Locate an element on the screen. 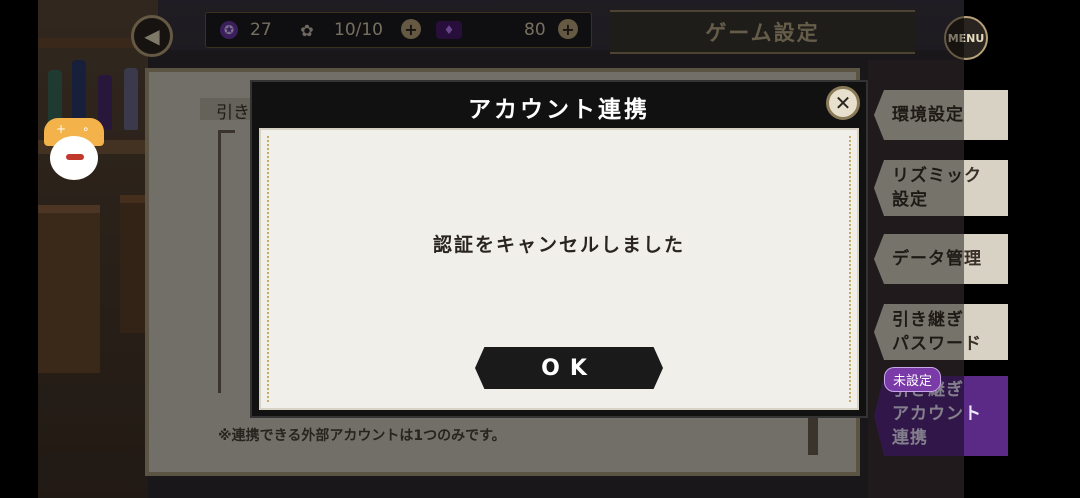  dialog-title: アカウント連携 is located at coordinates (559, 110).